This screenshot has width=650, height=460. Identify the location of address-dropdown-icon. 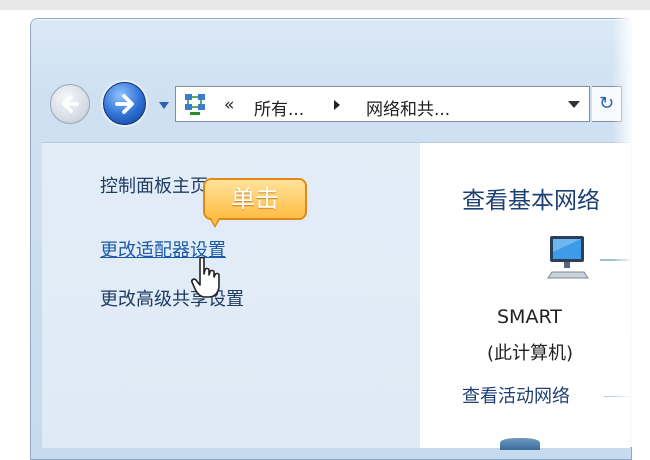
(574, 104).